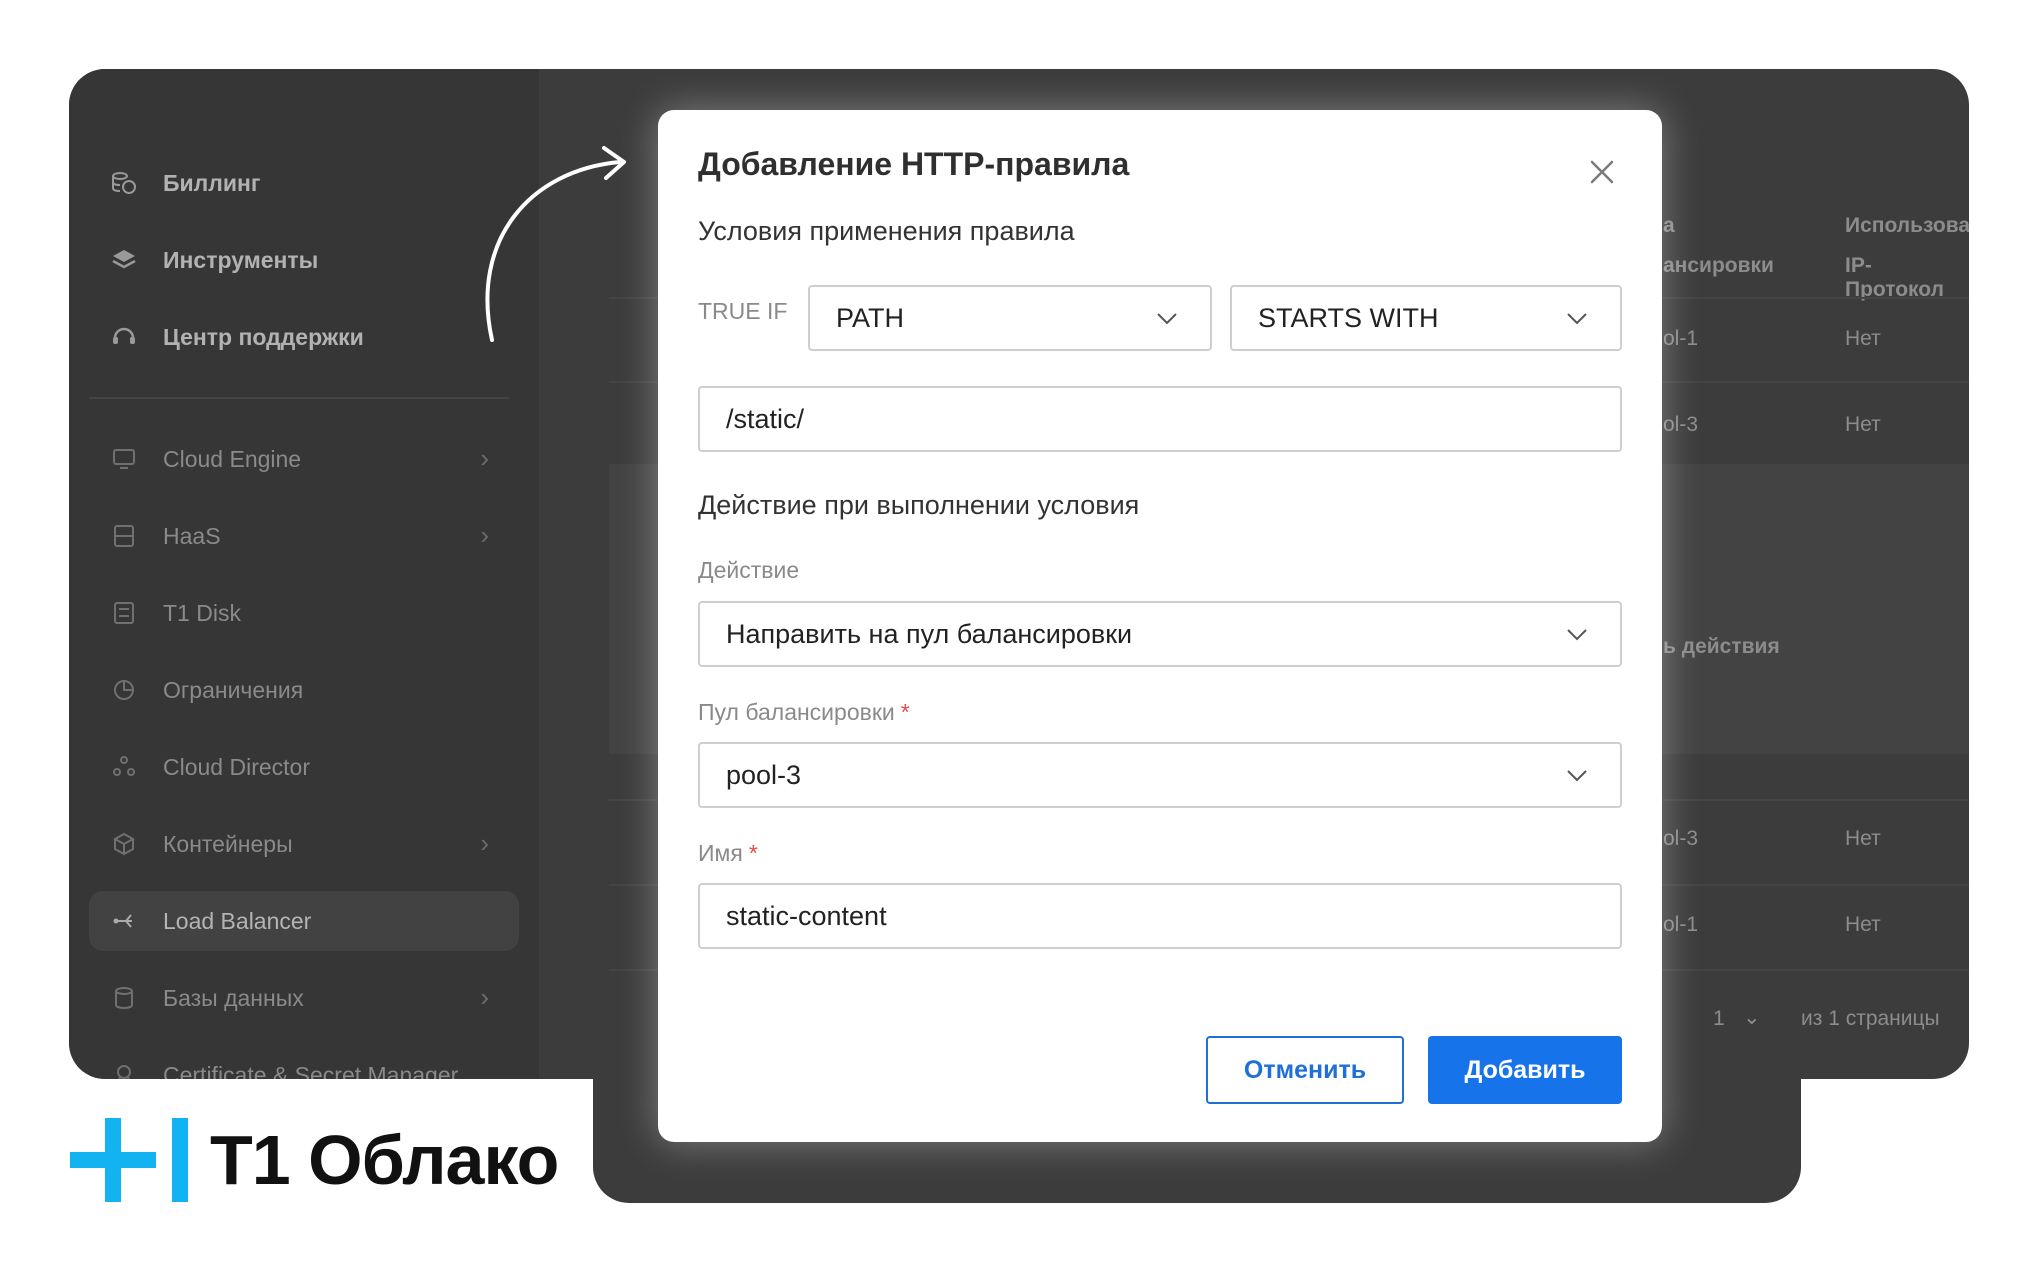 This screenshot has height=1268, width=2028. What do you see at coordinates (806, 915) in the screenshot?
I see `rule-name-value: static-content` at bounding box center [806, 915].